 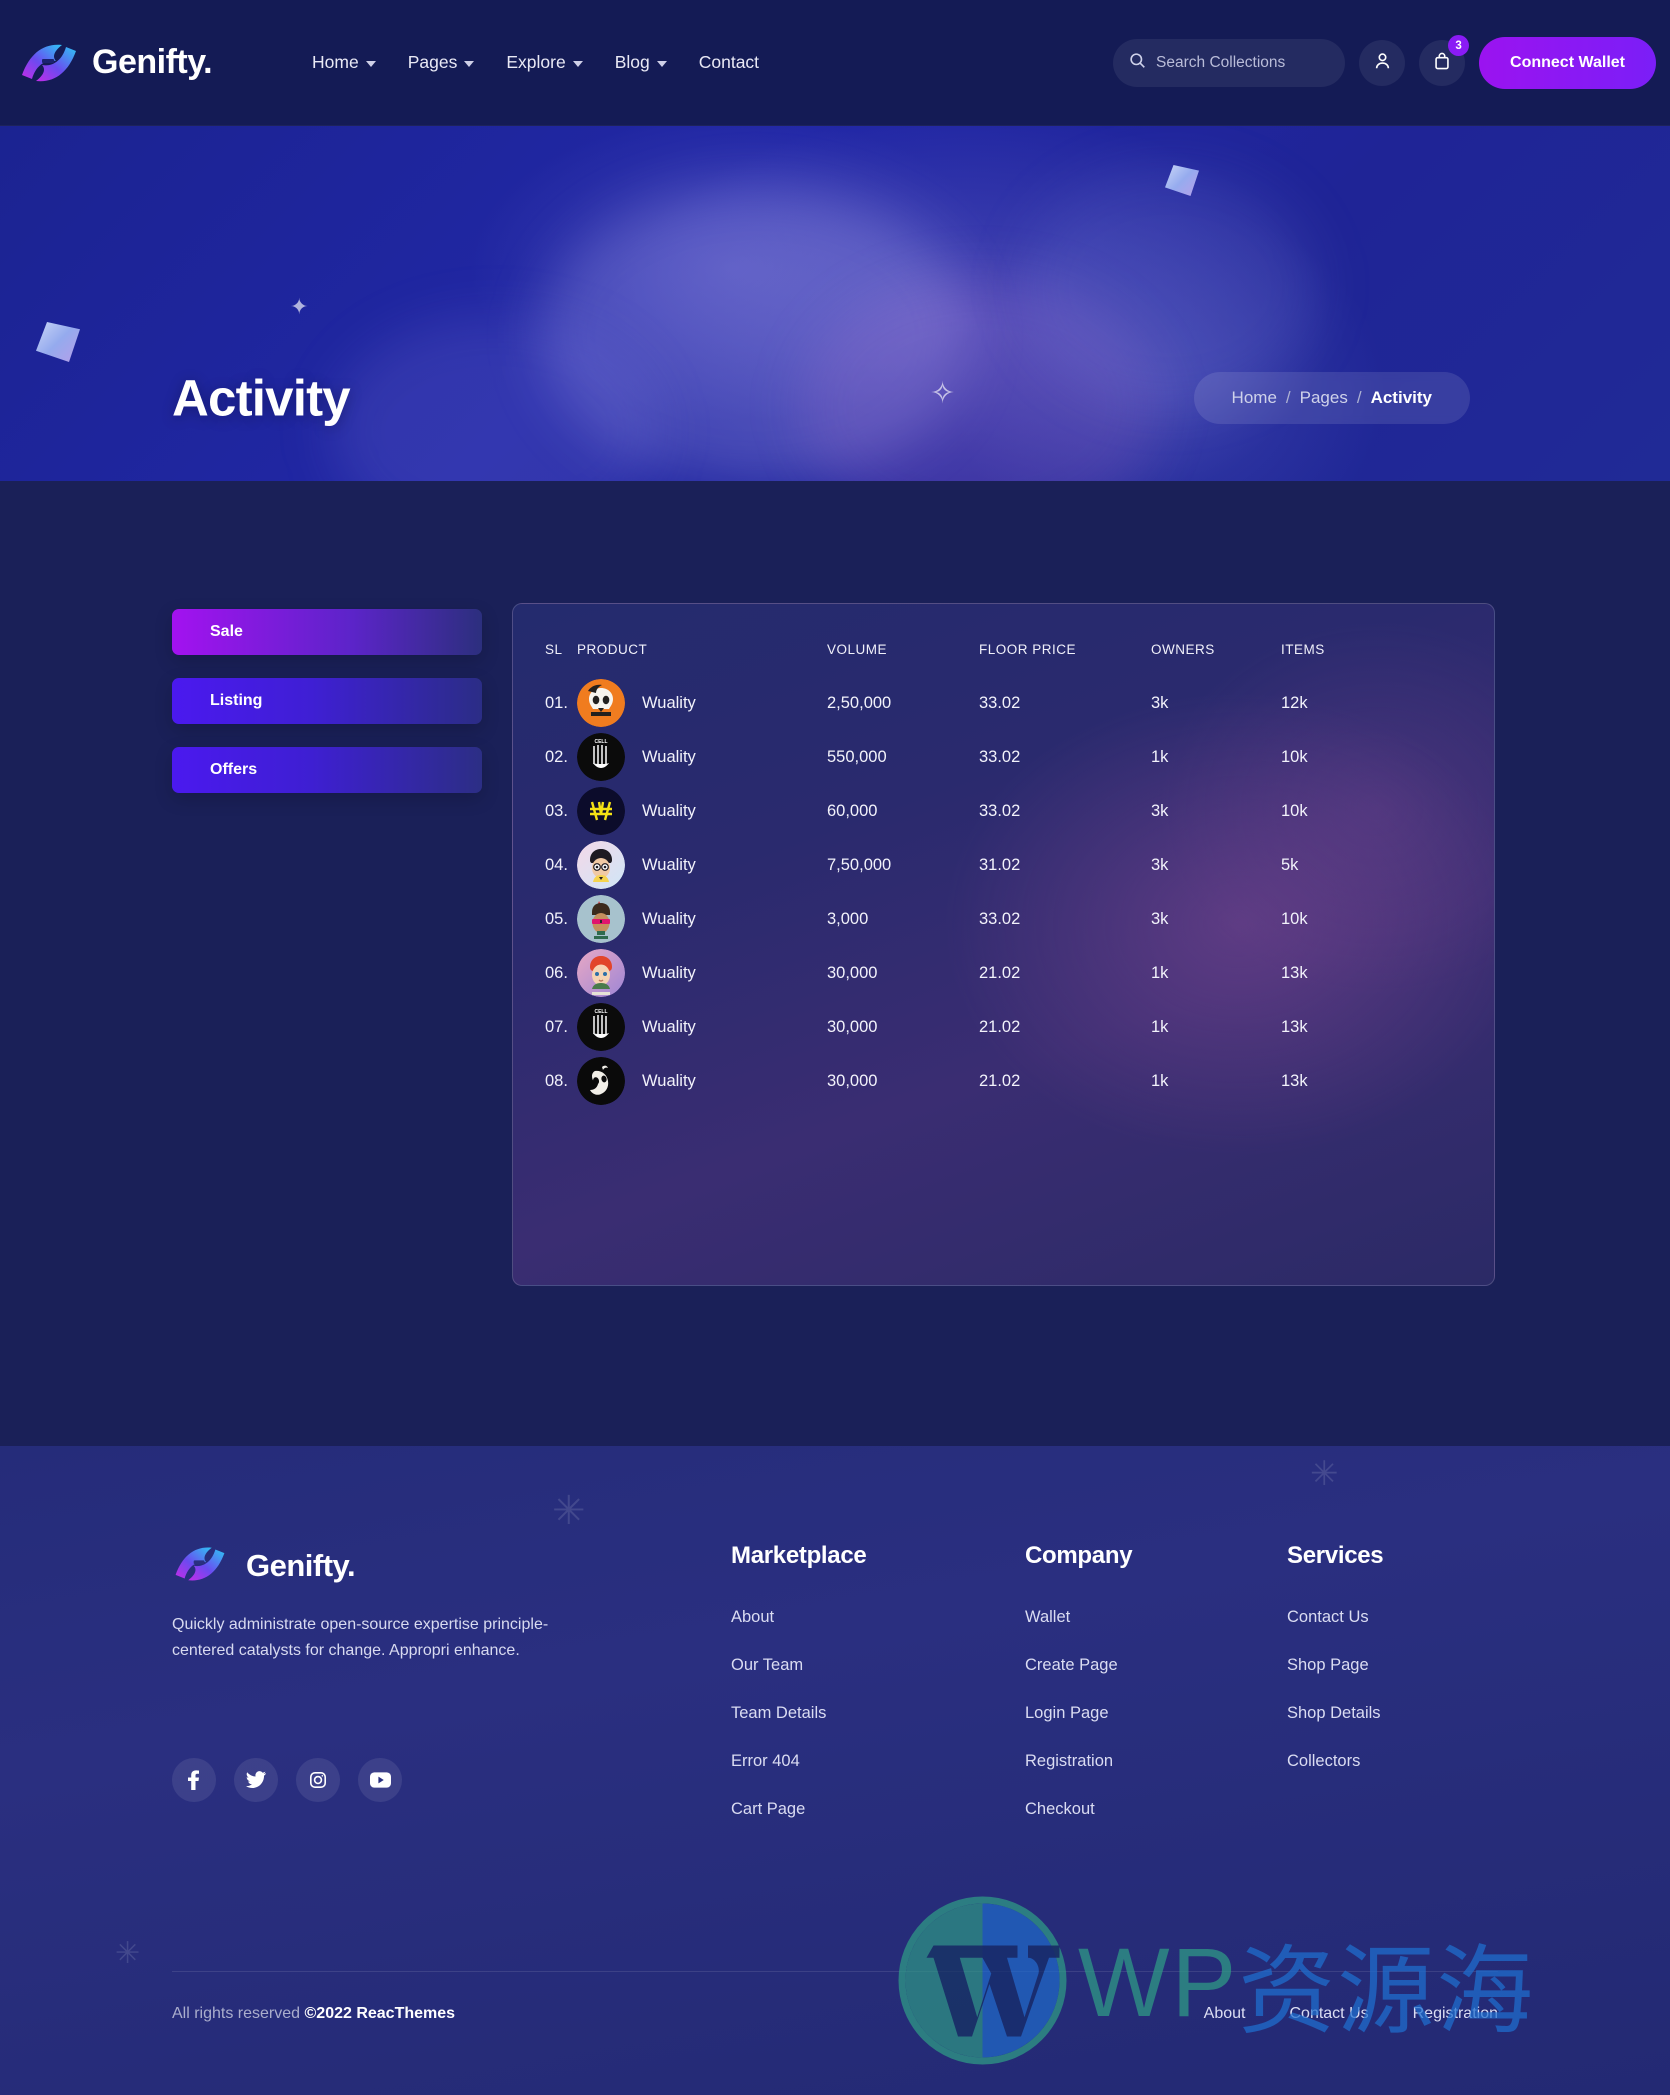 I want to click on social-links, so click(x=287, y=1780).